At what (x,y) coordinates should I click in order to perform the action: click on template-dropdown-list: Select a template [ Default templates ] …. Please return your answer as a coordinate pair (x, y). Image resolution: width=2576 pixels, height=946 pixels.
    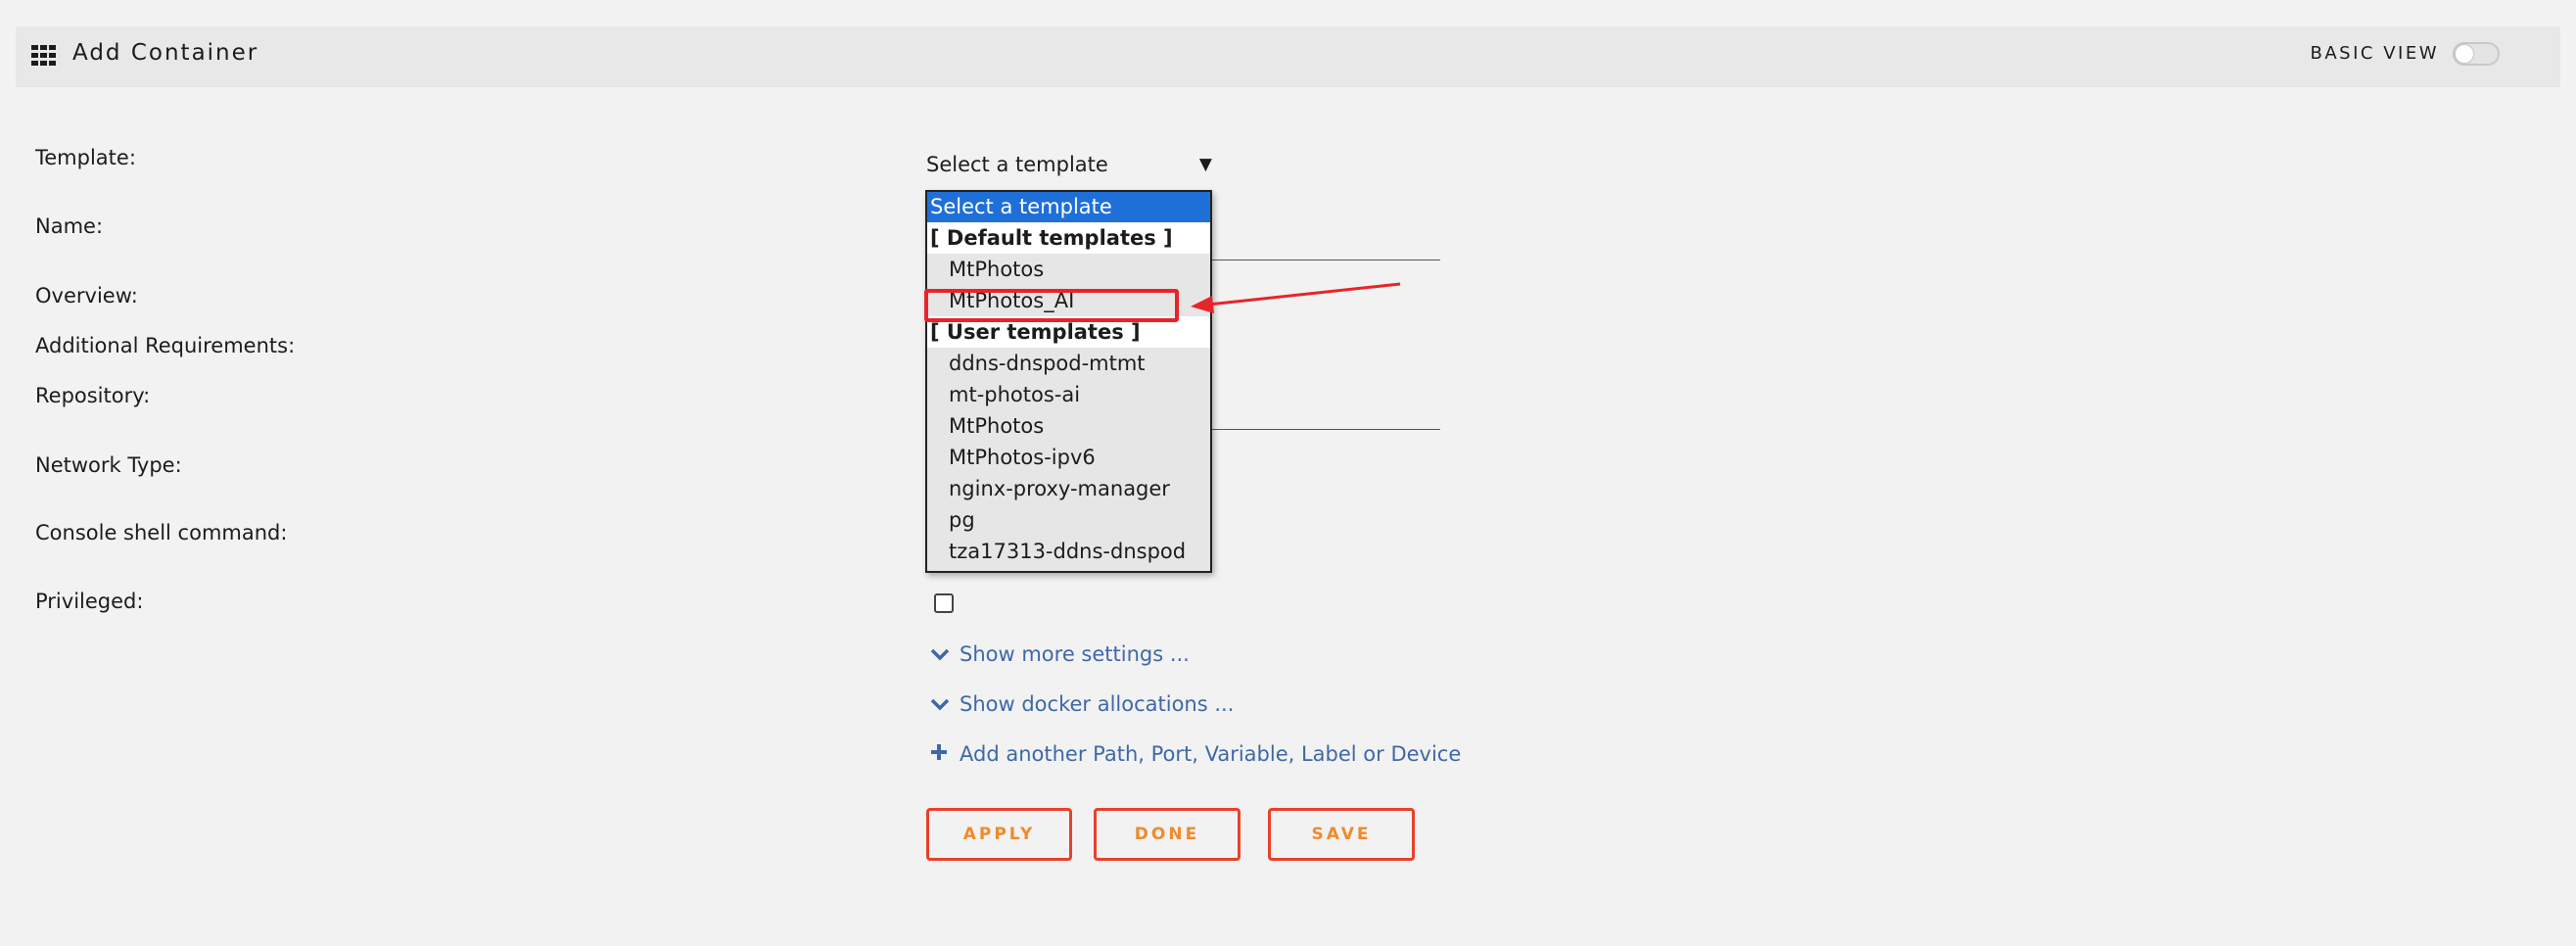
    Looking at the image, I should click on (1068, 382).